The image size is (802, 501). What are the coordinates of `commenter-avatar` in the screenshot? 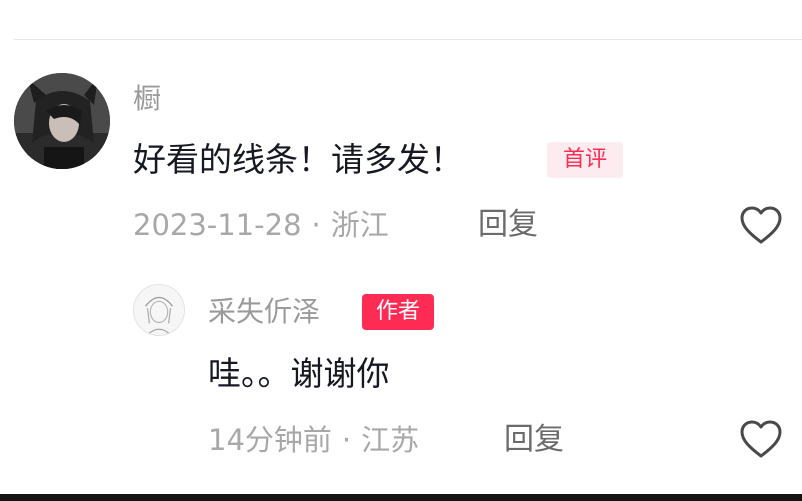 It's located at (62, 121).